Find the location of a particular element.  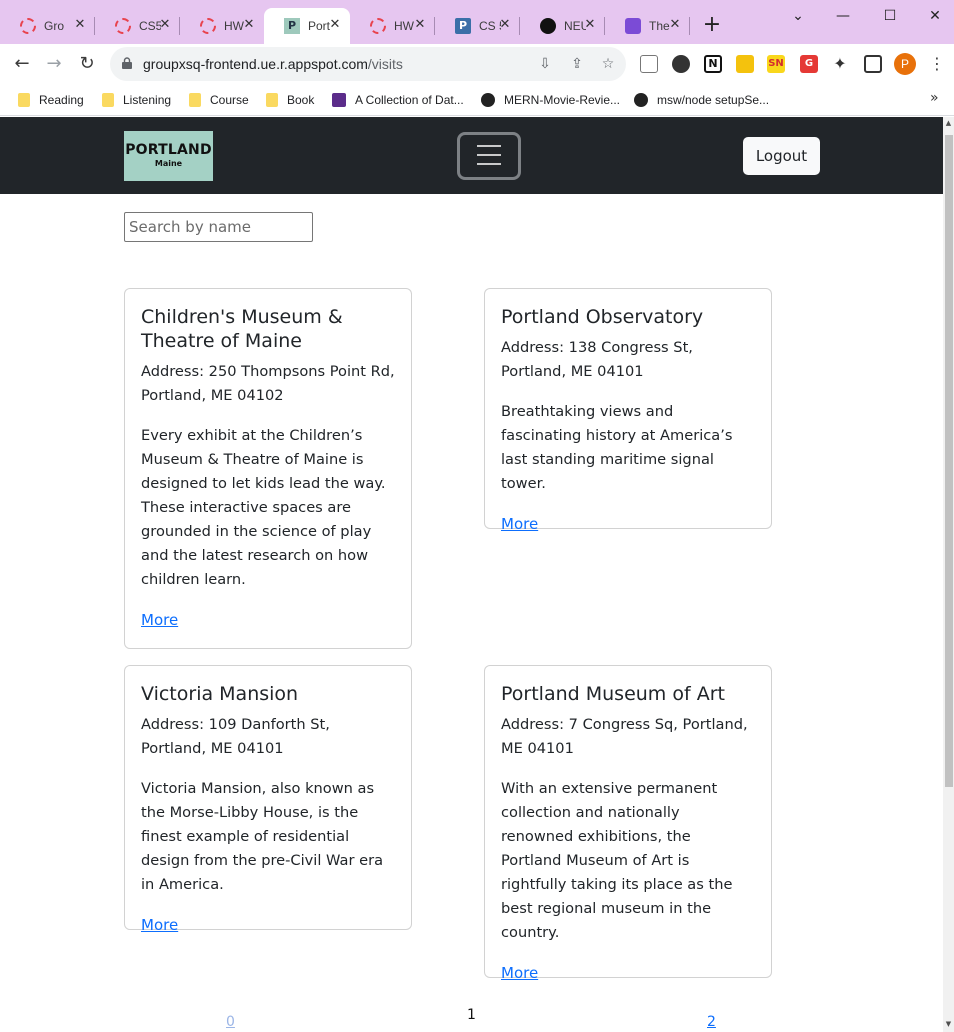

install-app-icon: ⇩ is located at coordinates (545, 64).